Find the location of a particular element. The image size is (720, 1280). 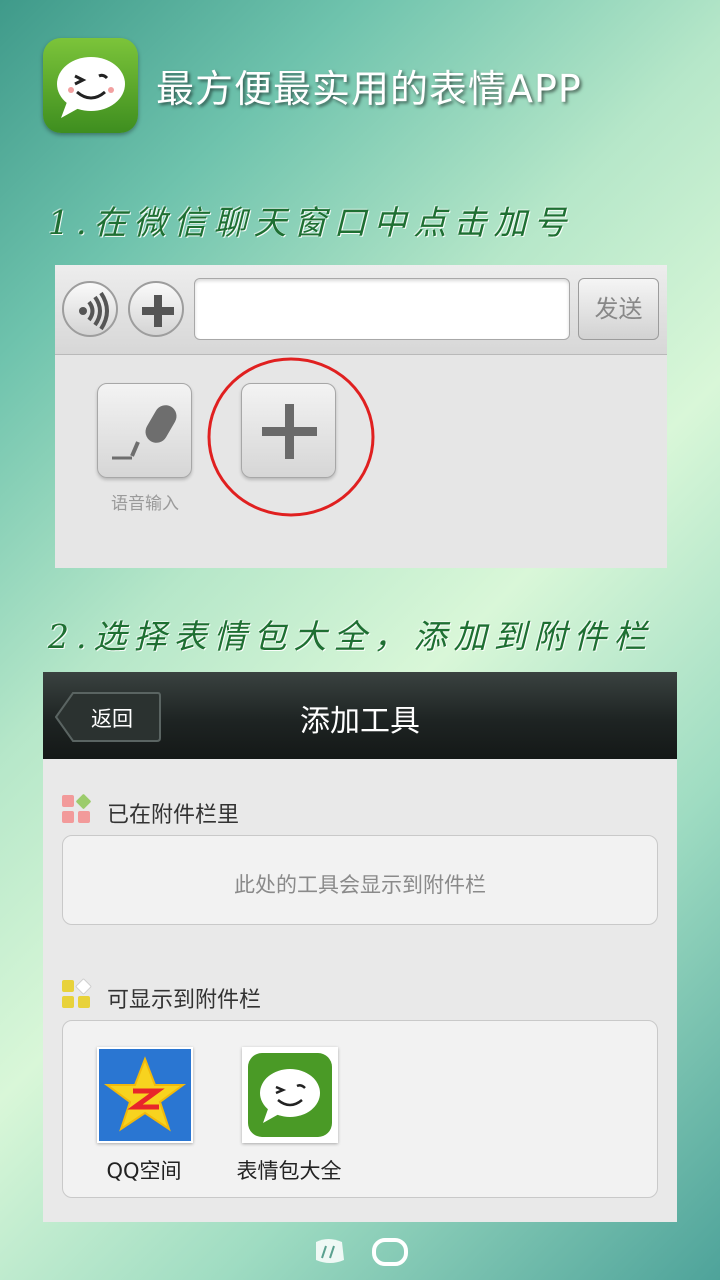

send-button: 发送 is located at coordinates (618, 309).